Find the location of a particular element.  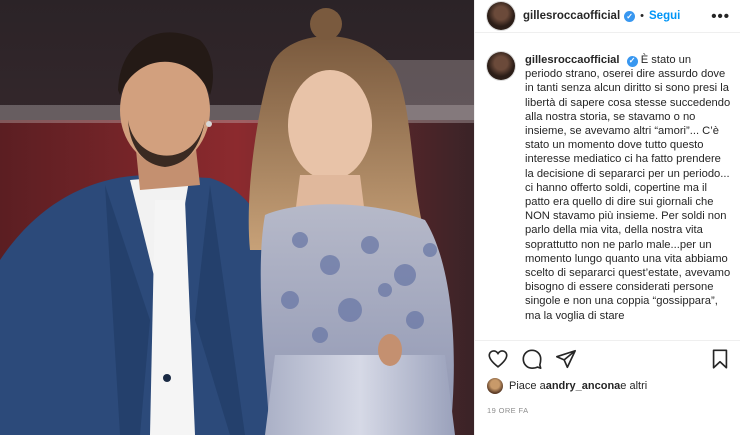

likes-prefix: Piace a is located at coordinates (527, 386).